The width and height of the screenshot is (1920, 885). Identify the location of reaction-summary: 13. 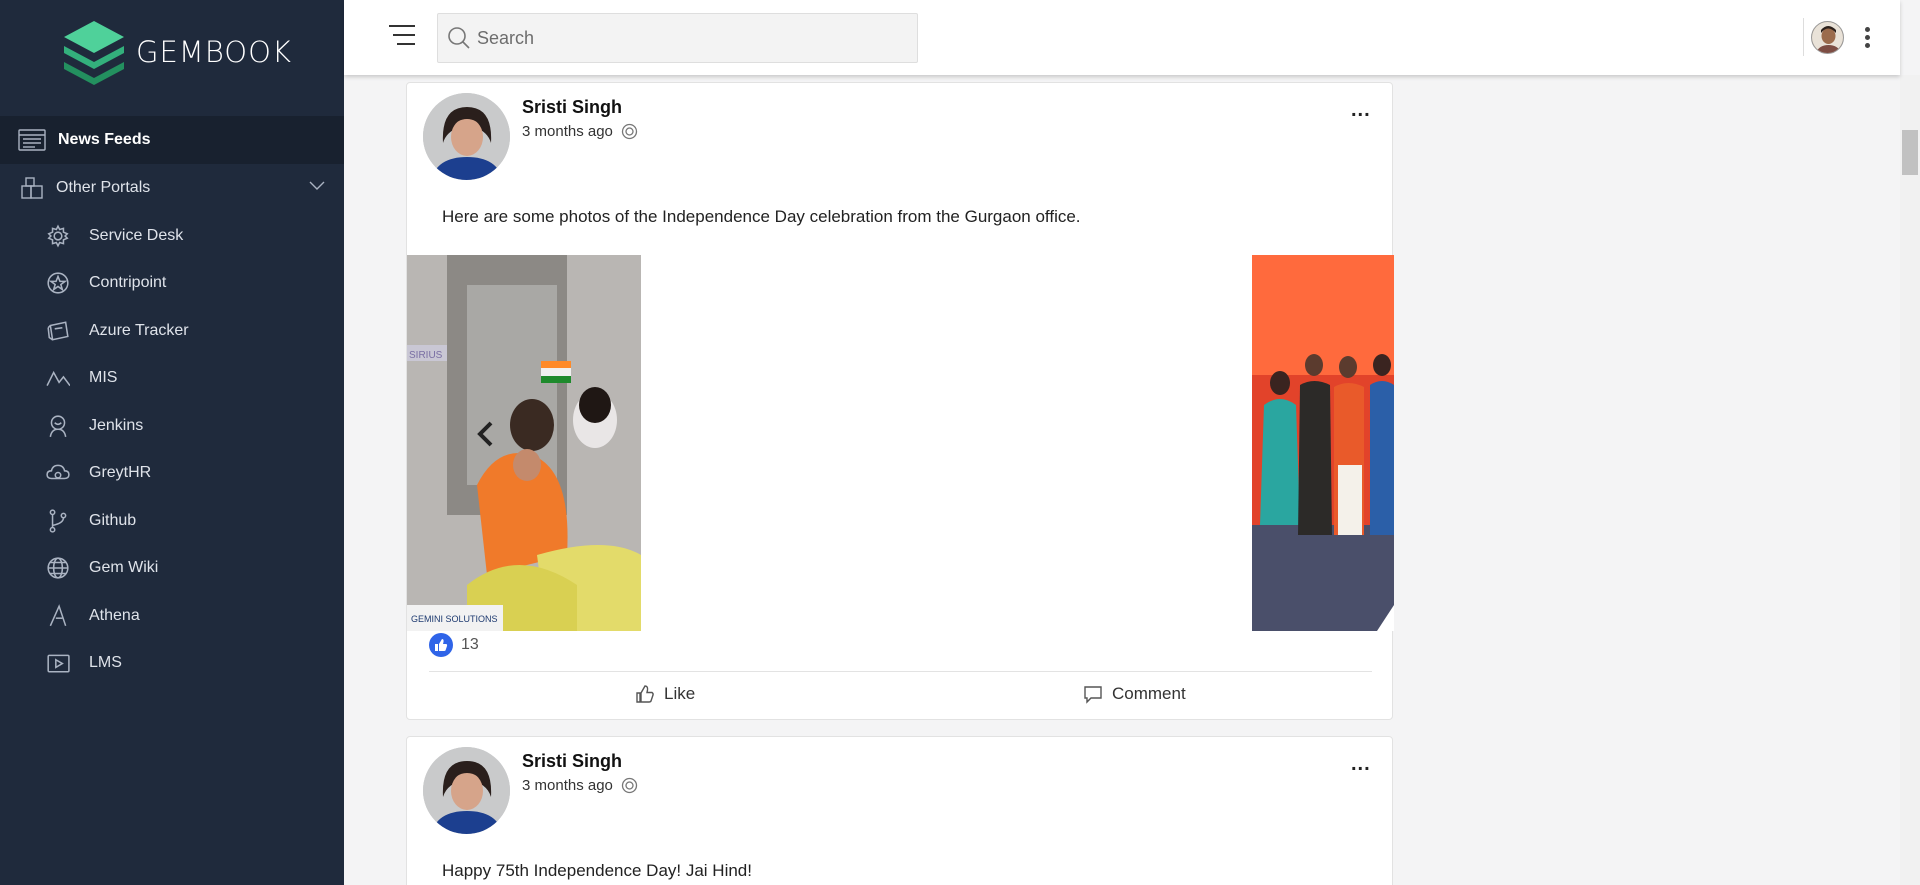
(454, 645).